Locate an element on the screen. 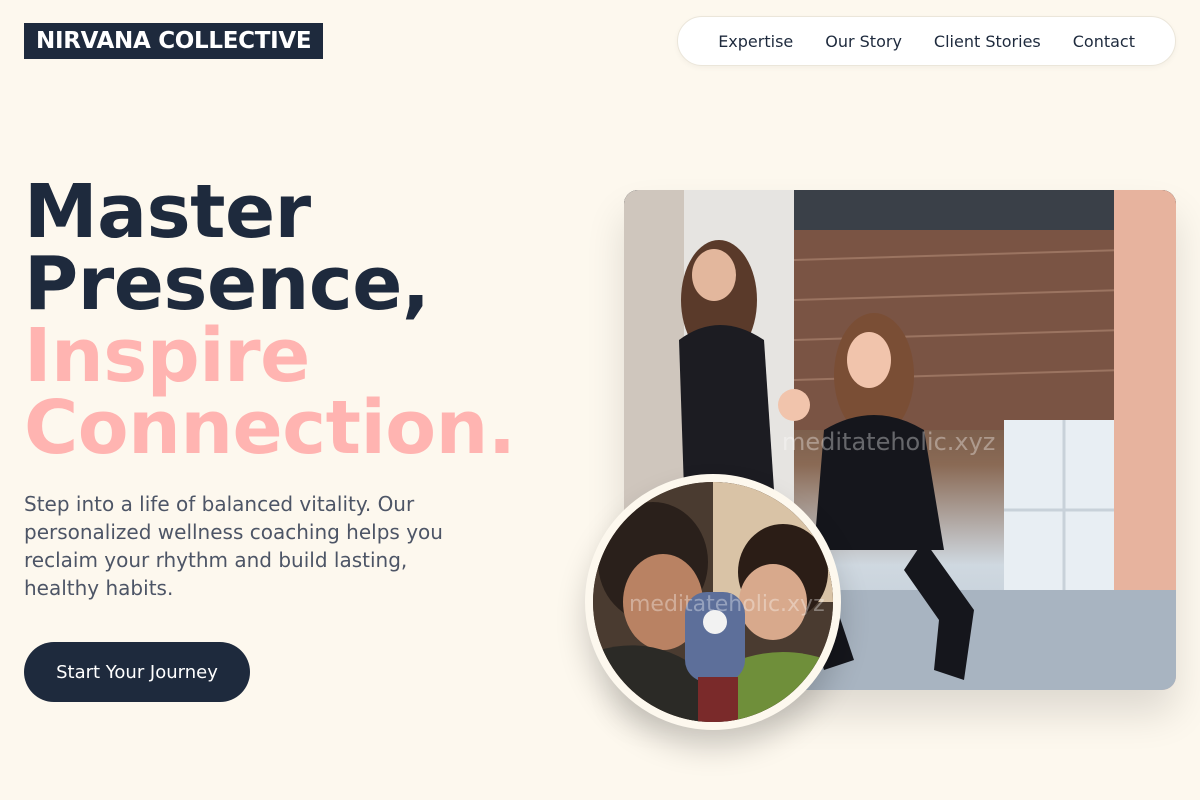 This screenshot has width=1200, height=800. circle-photo-watermark: meditateholic.xyz is located at coordinates (727, 604).